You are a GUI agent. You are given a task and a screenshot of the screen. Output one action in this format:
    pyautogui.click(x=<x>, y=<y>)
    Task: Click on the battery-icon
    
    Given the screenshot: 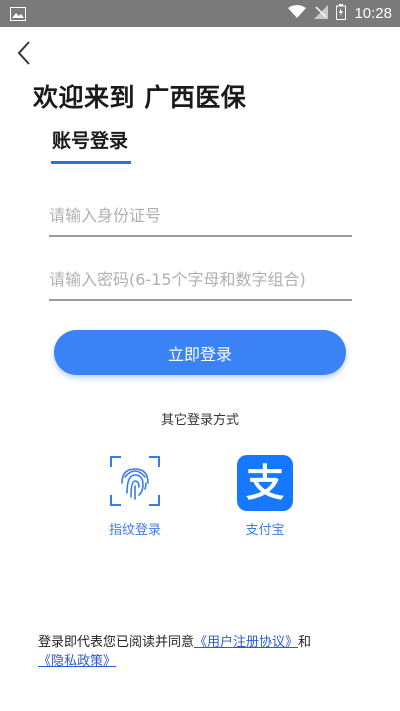 What is the action you would take?
    pyautogui.click(x=341, y=13)
    